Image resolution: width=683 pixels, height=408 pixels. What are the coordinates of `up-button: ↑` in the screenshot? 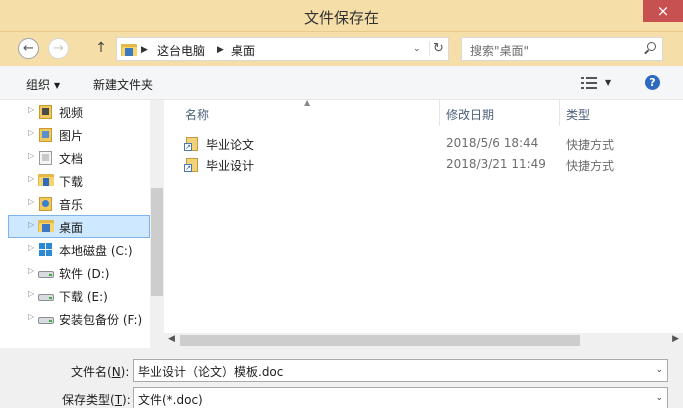 It's located at (101, 48).